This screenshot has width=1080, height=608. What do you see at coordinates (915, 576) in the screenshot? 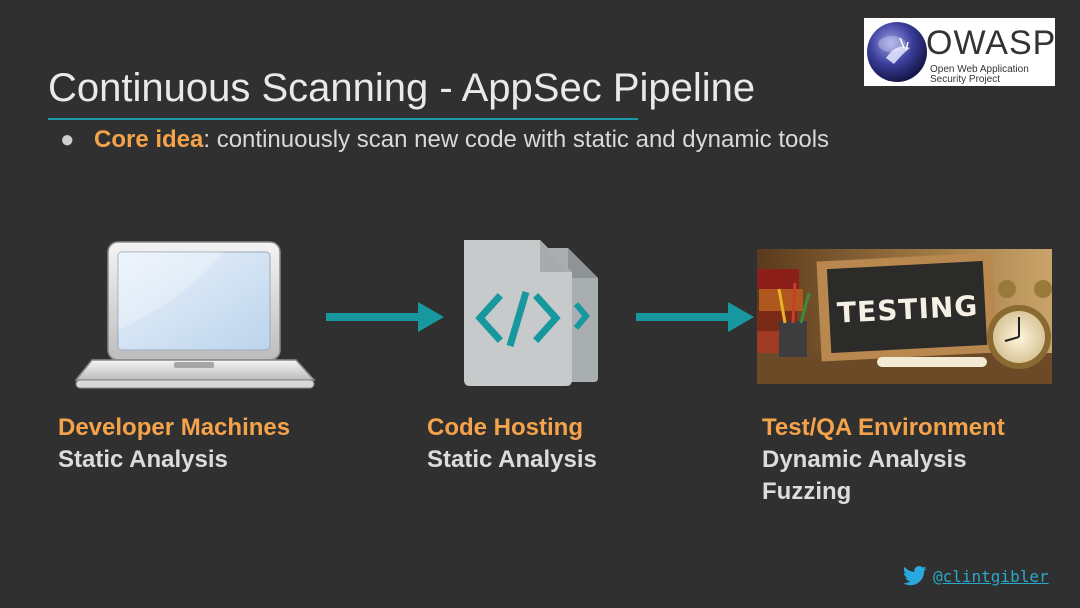
I see `twitter-bird-icon` at bounding box center [915, 576].